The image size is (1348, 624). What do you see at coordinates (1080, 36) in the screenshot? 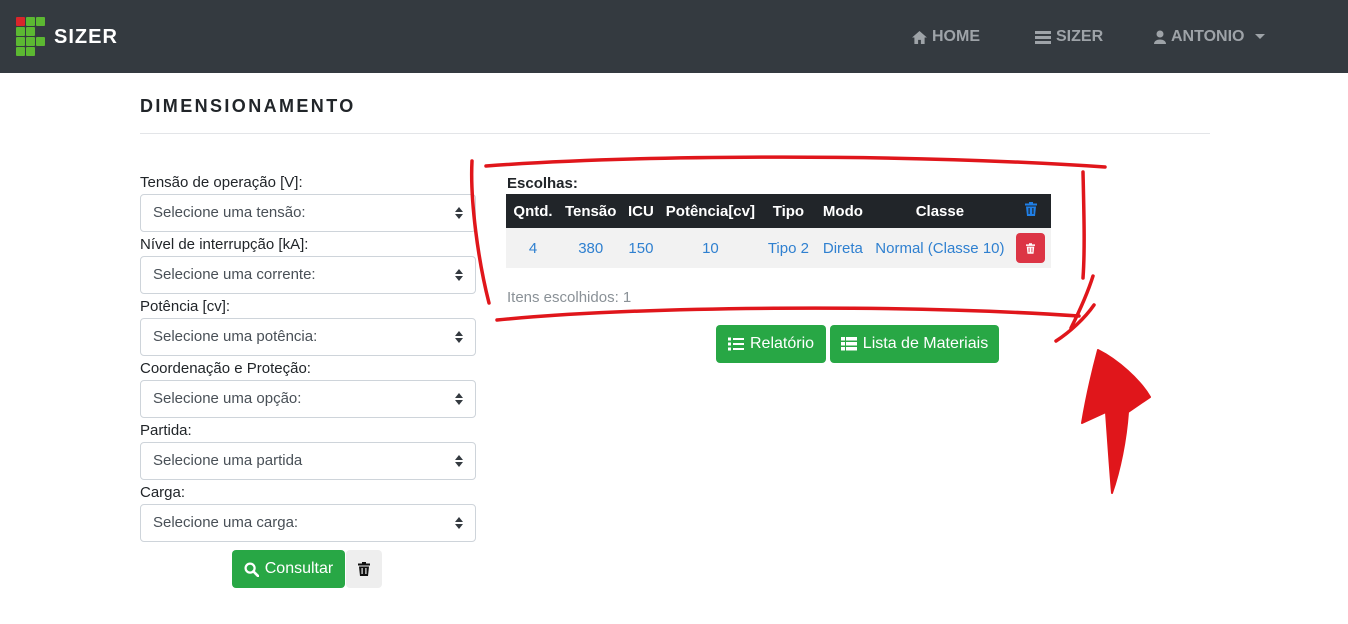
I see `nav-sizer-label: SIZER` at bounding box center [1080, 36].